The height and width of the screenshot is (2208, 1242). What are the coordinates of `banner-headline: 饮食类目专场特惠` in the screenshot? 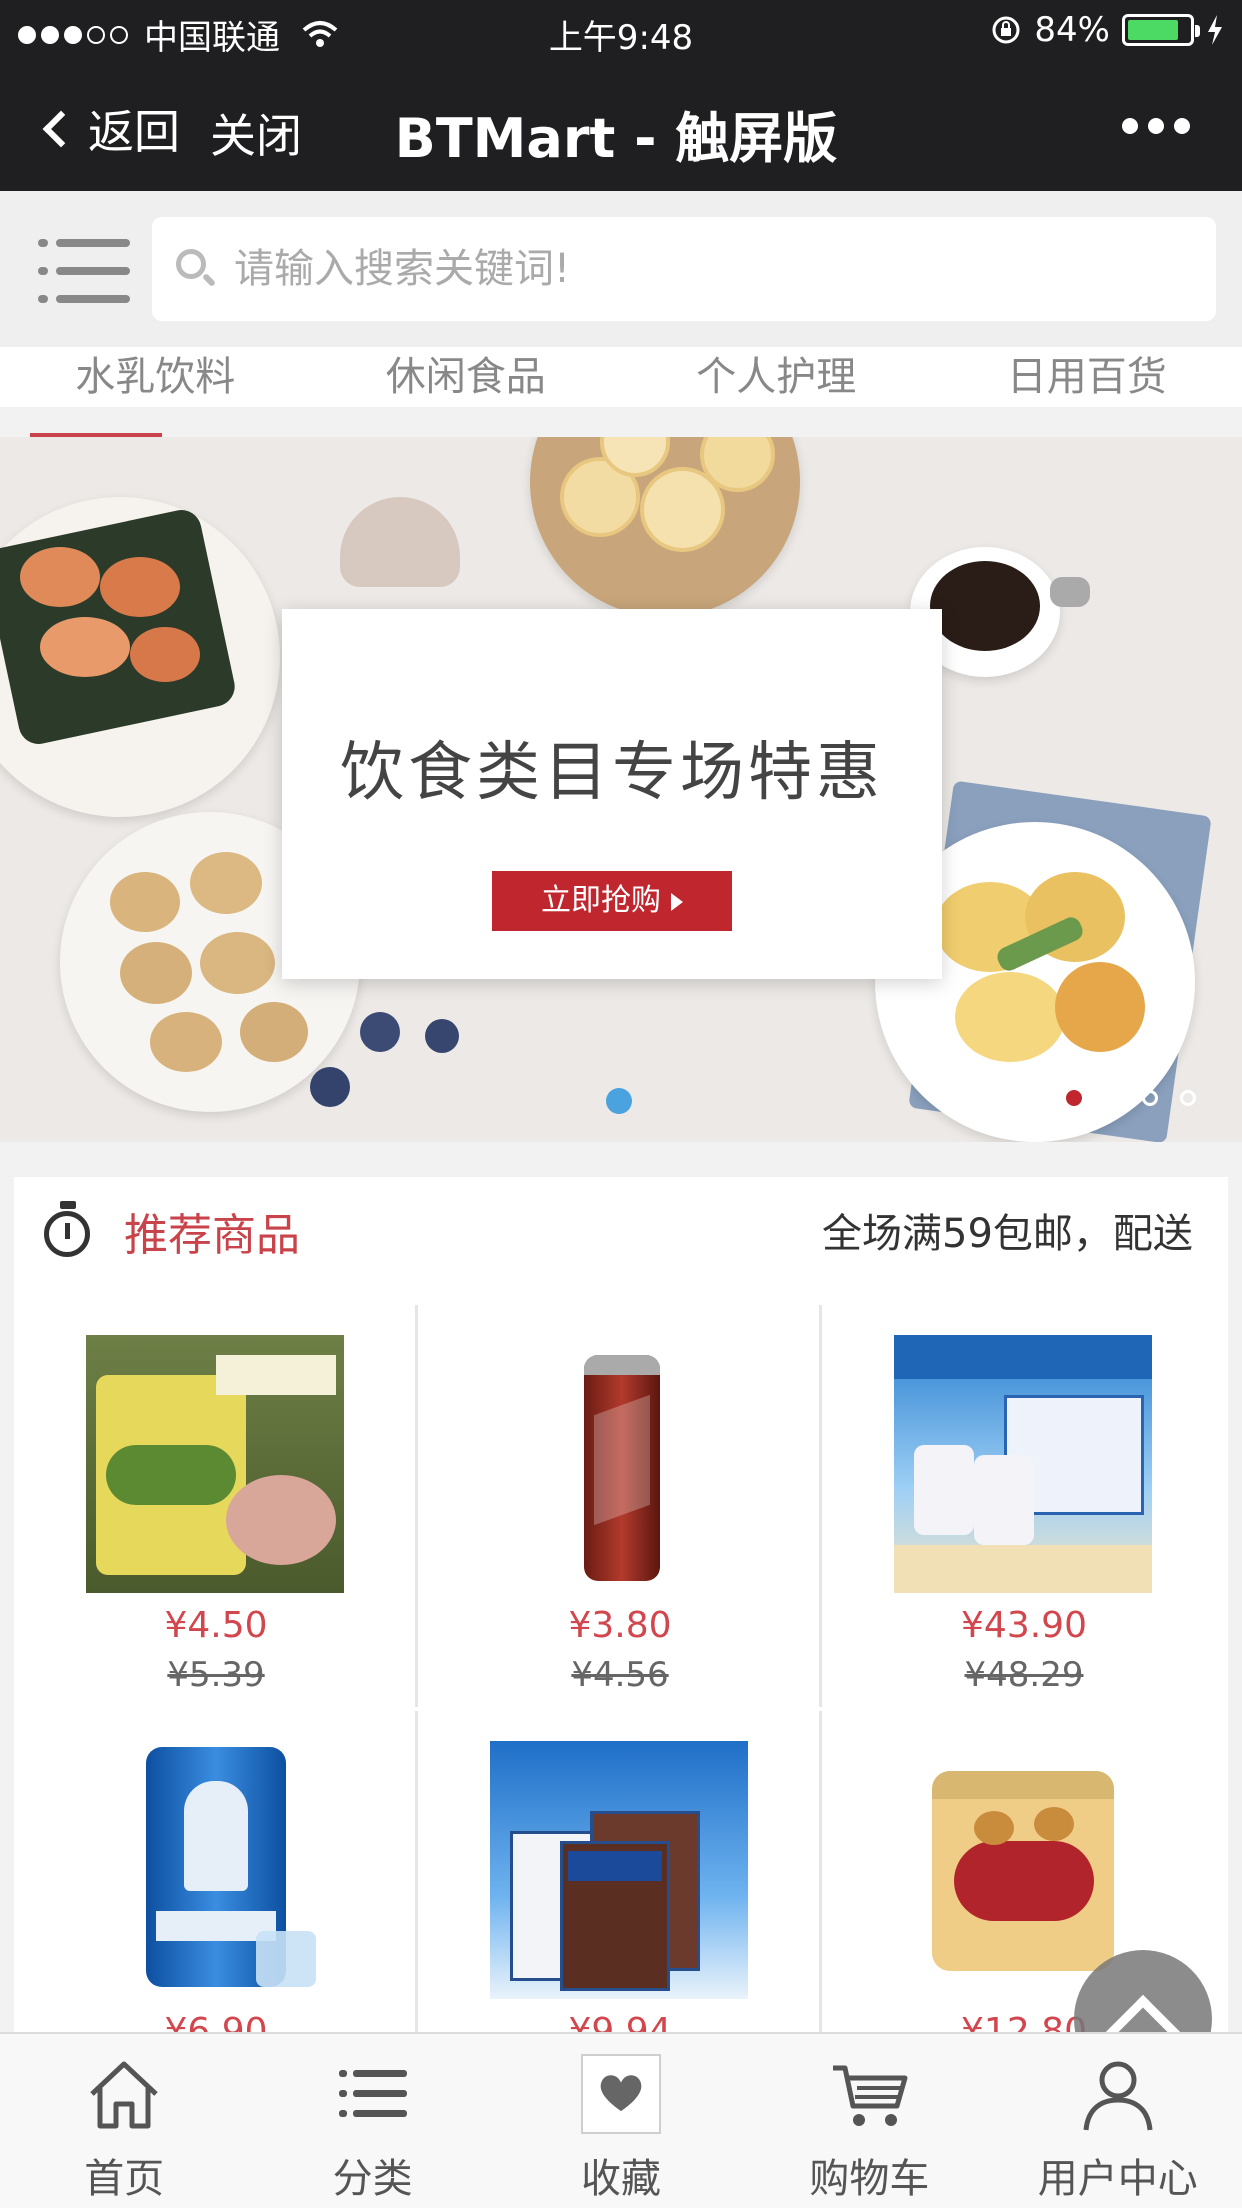 It's located at (612, 773).